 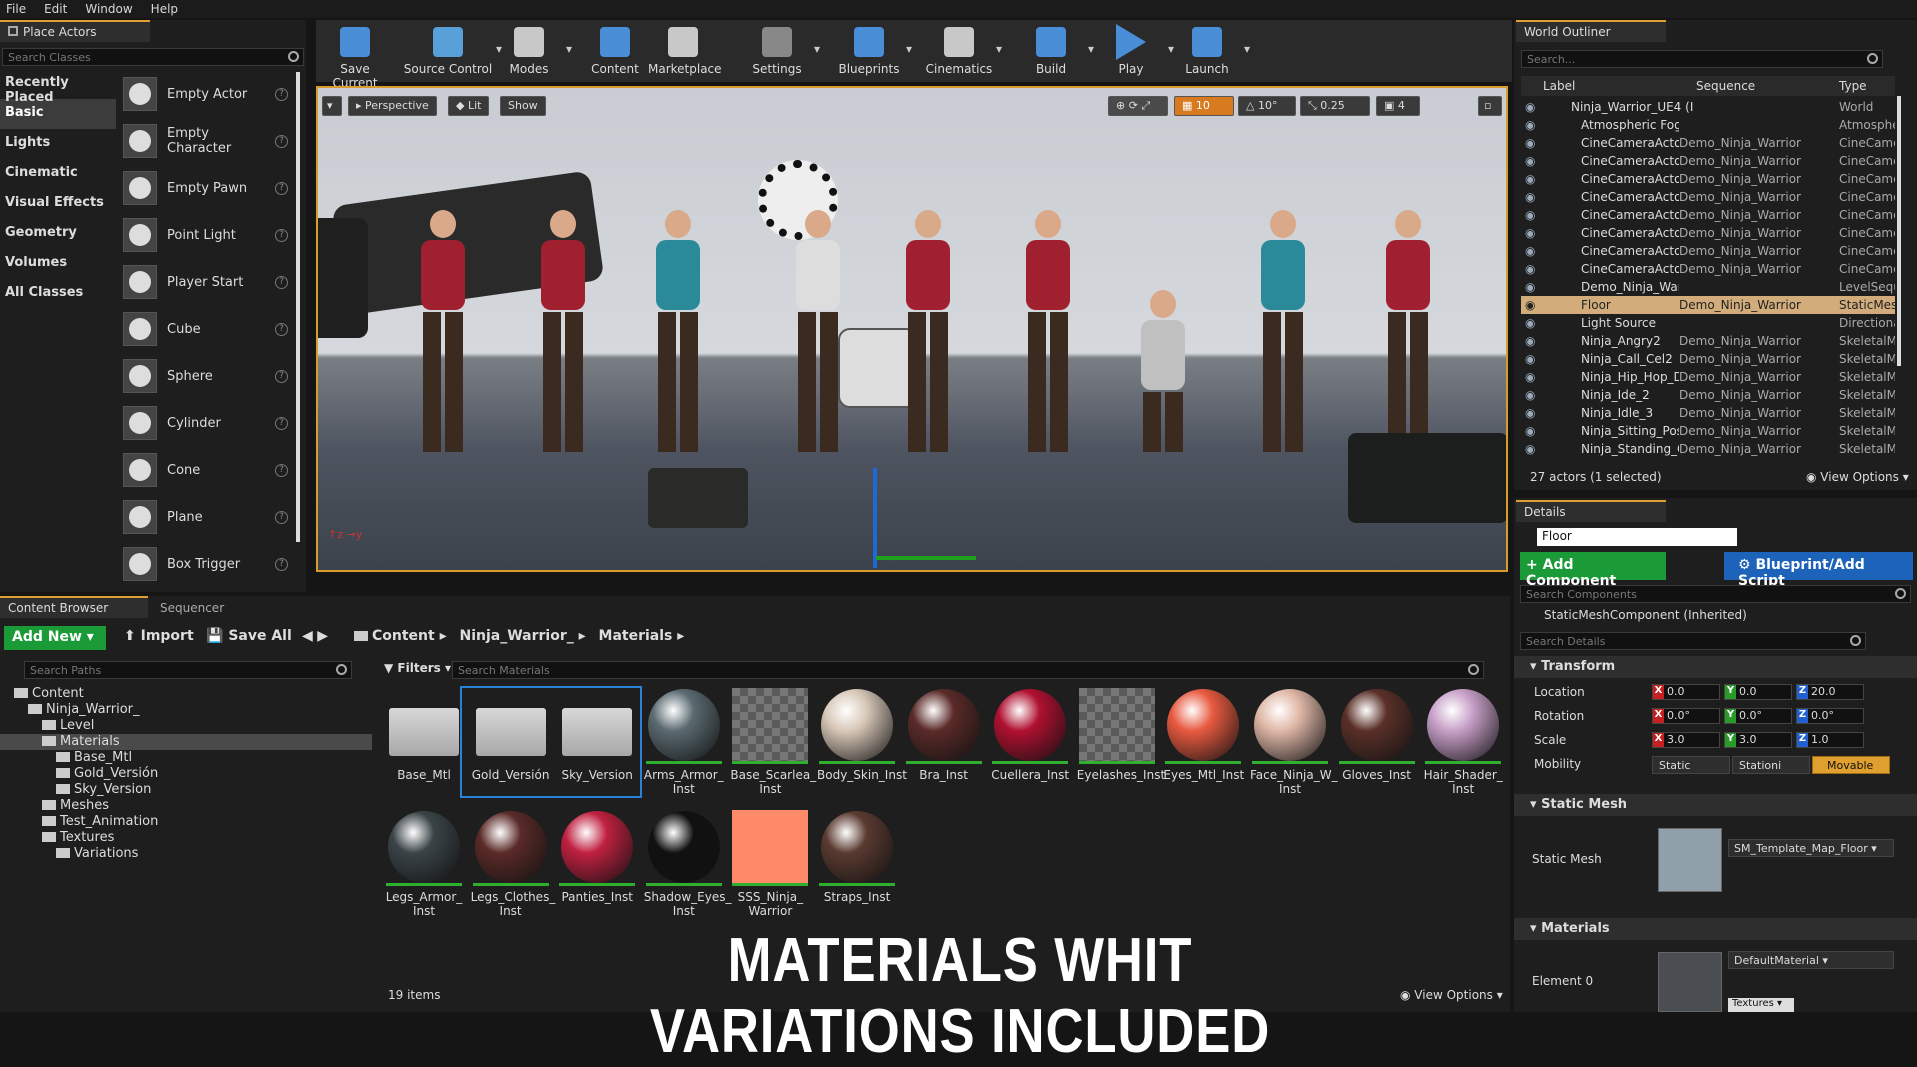 I want to click on textures-dropdown: Textures ▾, so click(x=1761, y=1005).